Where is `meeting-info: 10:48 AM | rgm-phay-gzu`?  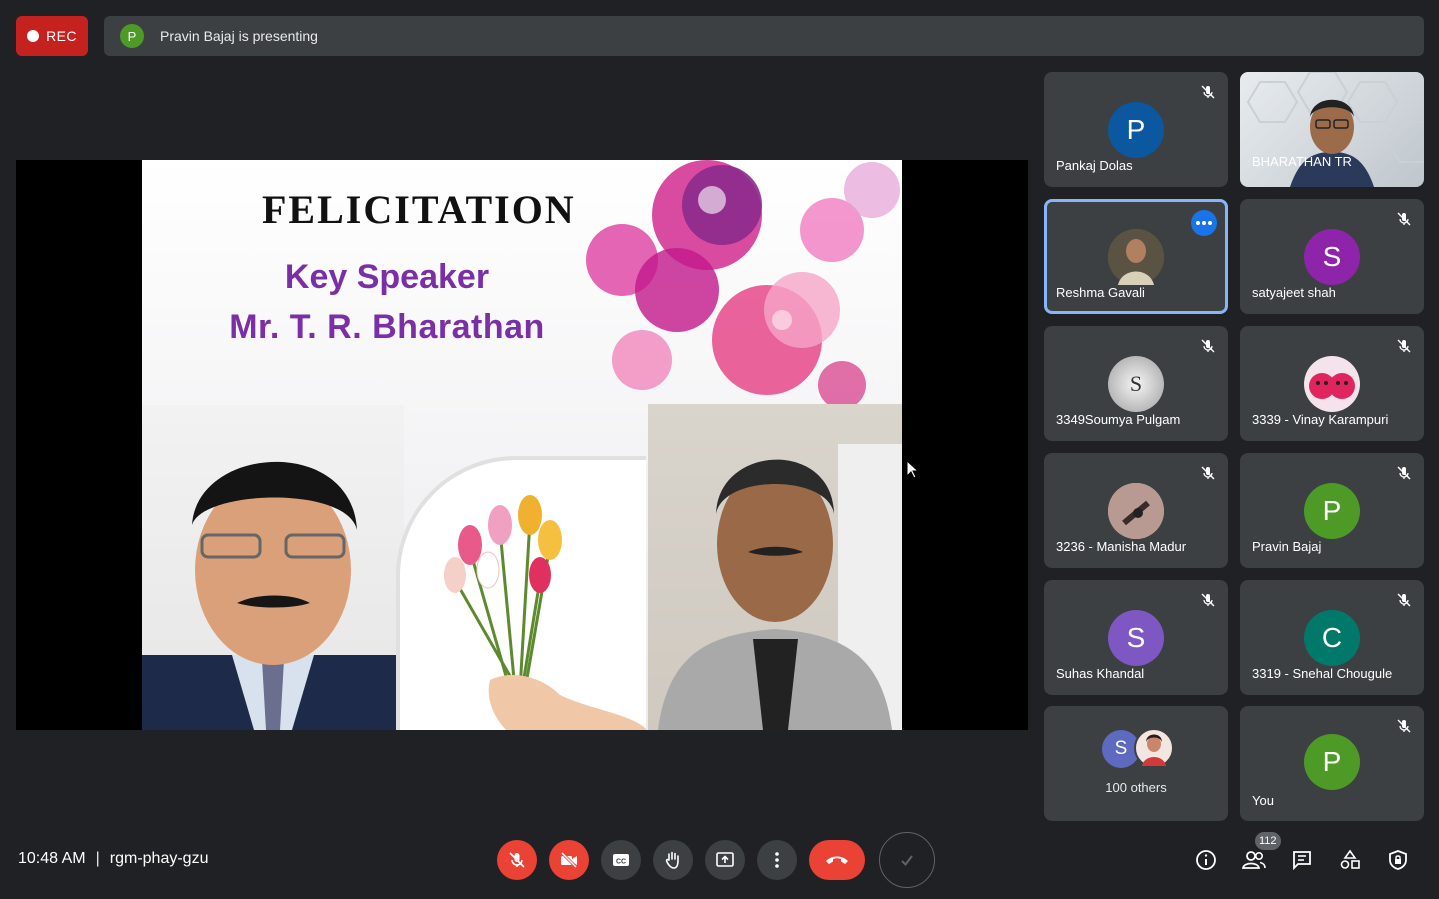 meeting-info: 10:48 AM | rgm-phay-gzu is located at coordinates (113, 859).